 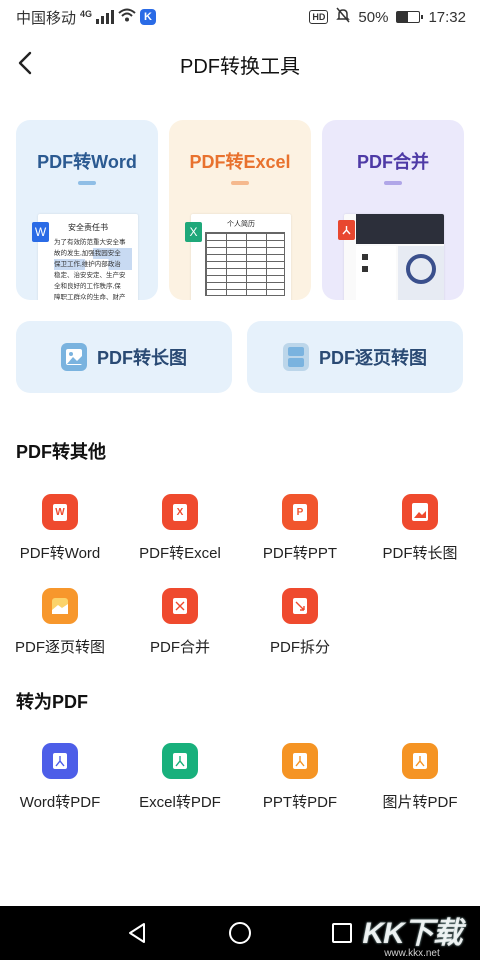 What do you see at coordinates (241, 224) in the screenshot?
I see `doc-title: 个人简历` at bounding box center [241, 224].